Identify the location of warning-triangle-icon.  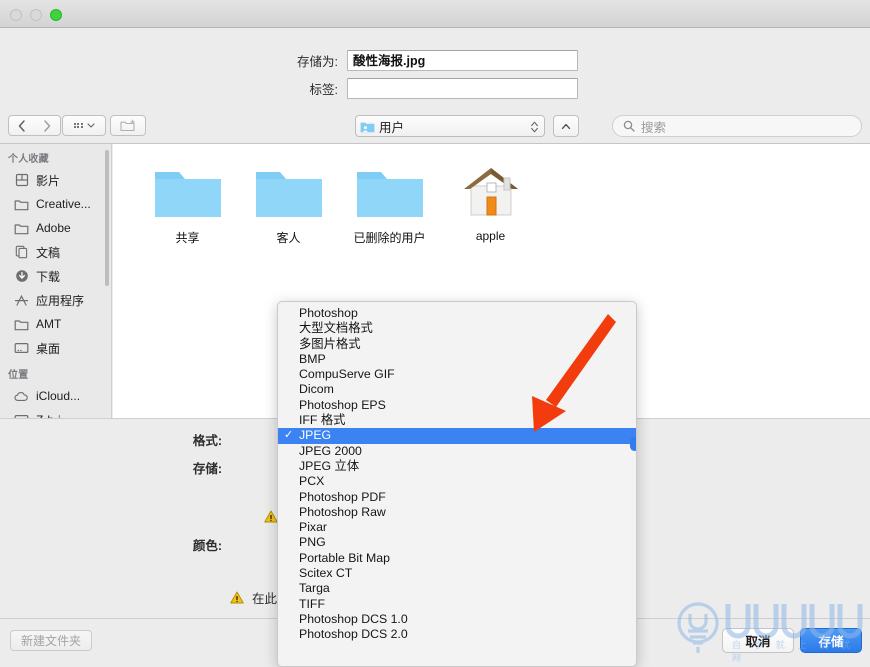
(271, 516).